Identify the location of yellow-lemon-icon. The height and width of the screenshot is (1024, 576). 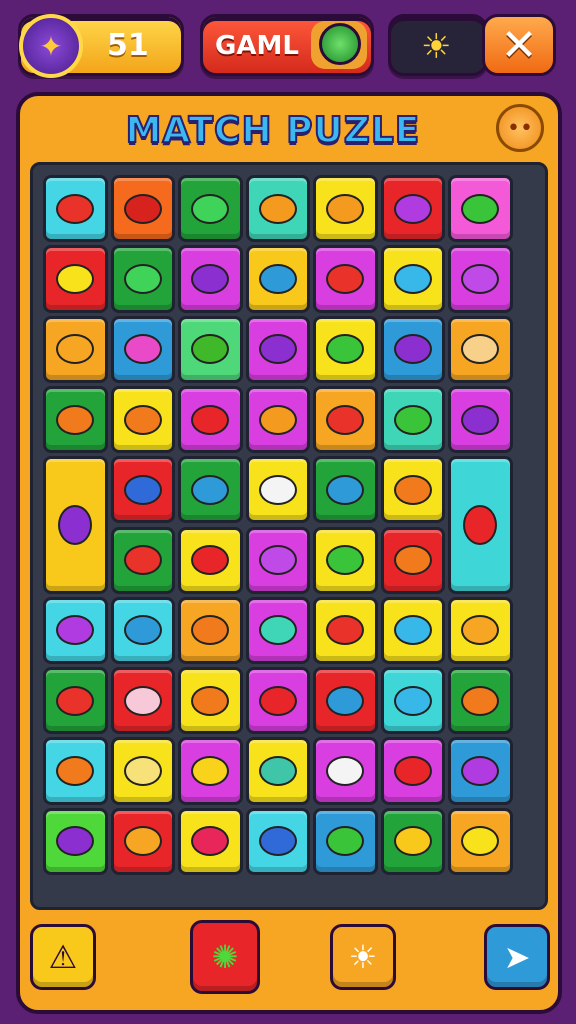
(75, 278).